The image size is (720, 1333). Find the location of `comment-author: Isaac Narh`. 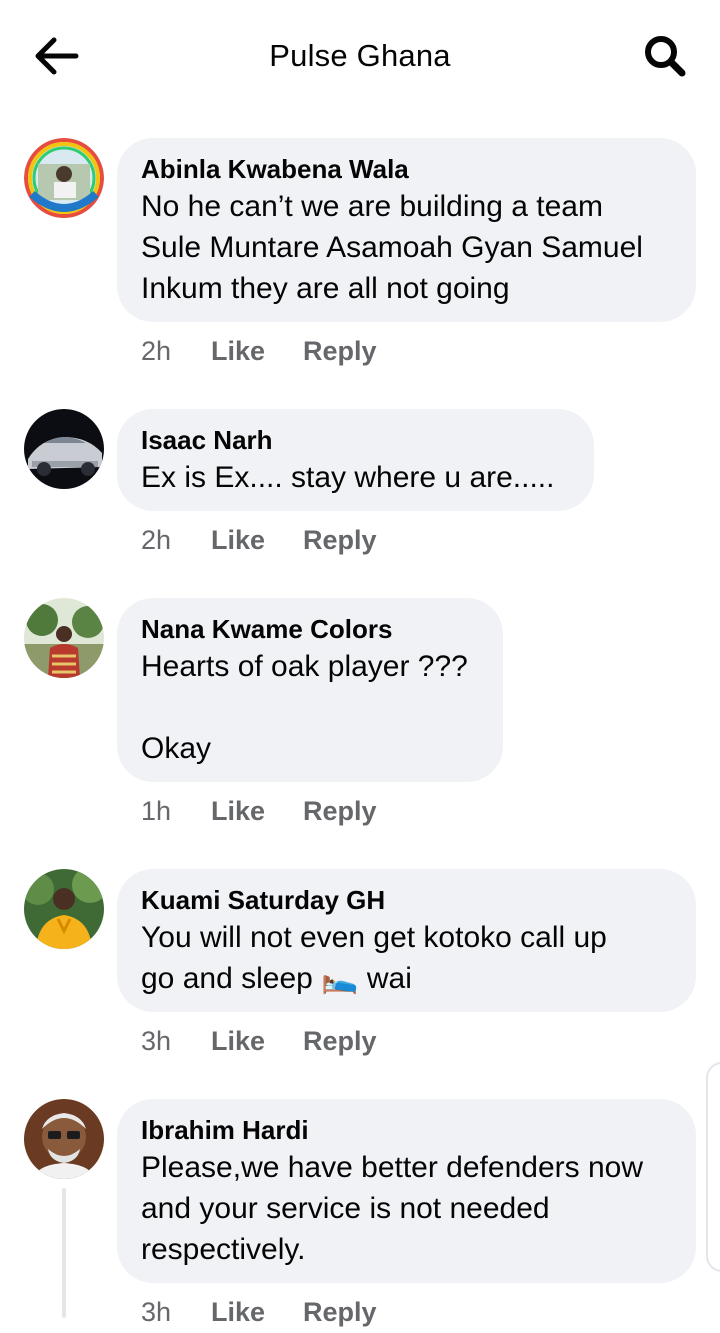

comment-author: Isaac Narh is located at coordinates (355, 440).